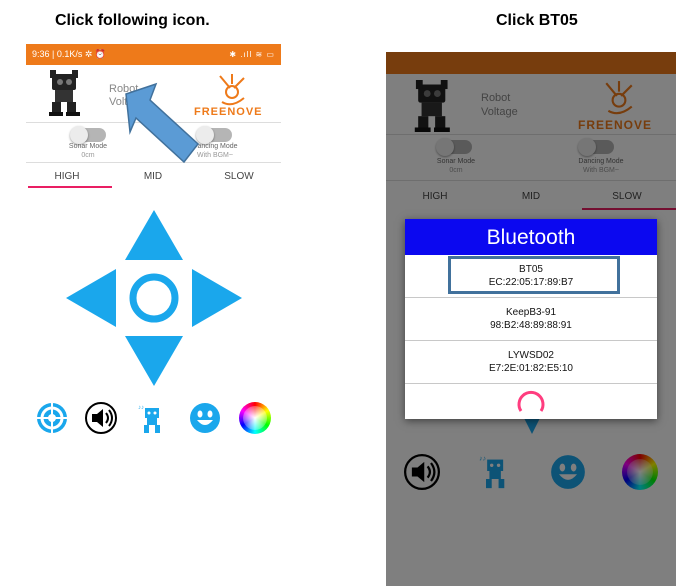 The image size is (693, 586). What do you see at coordinates (534, 275) in the screenshot?
I see `highlight-box` at bounding box center [534, 275].